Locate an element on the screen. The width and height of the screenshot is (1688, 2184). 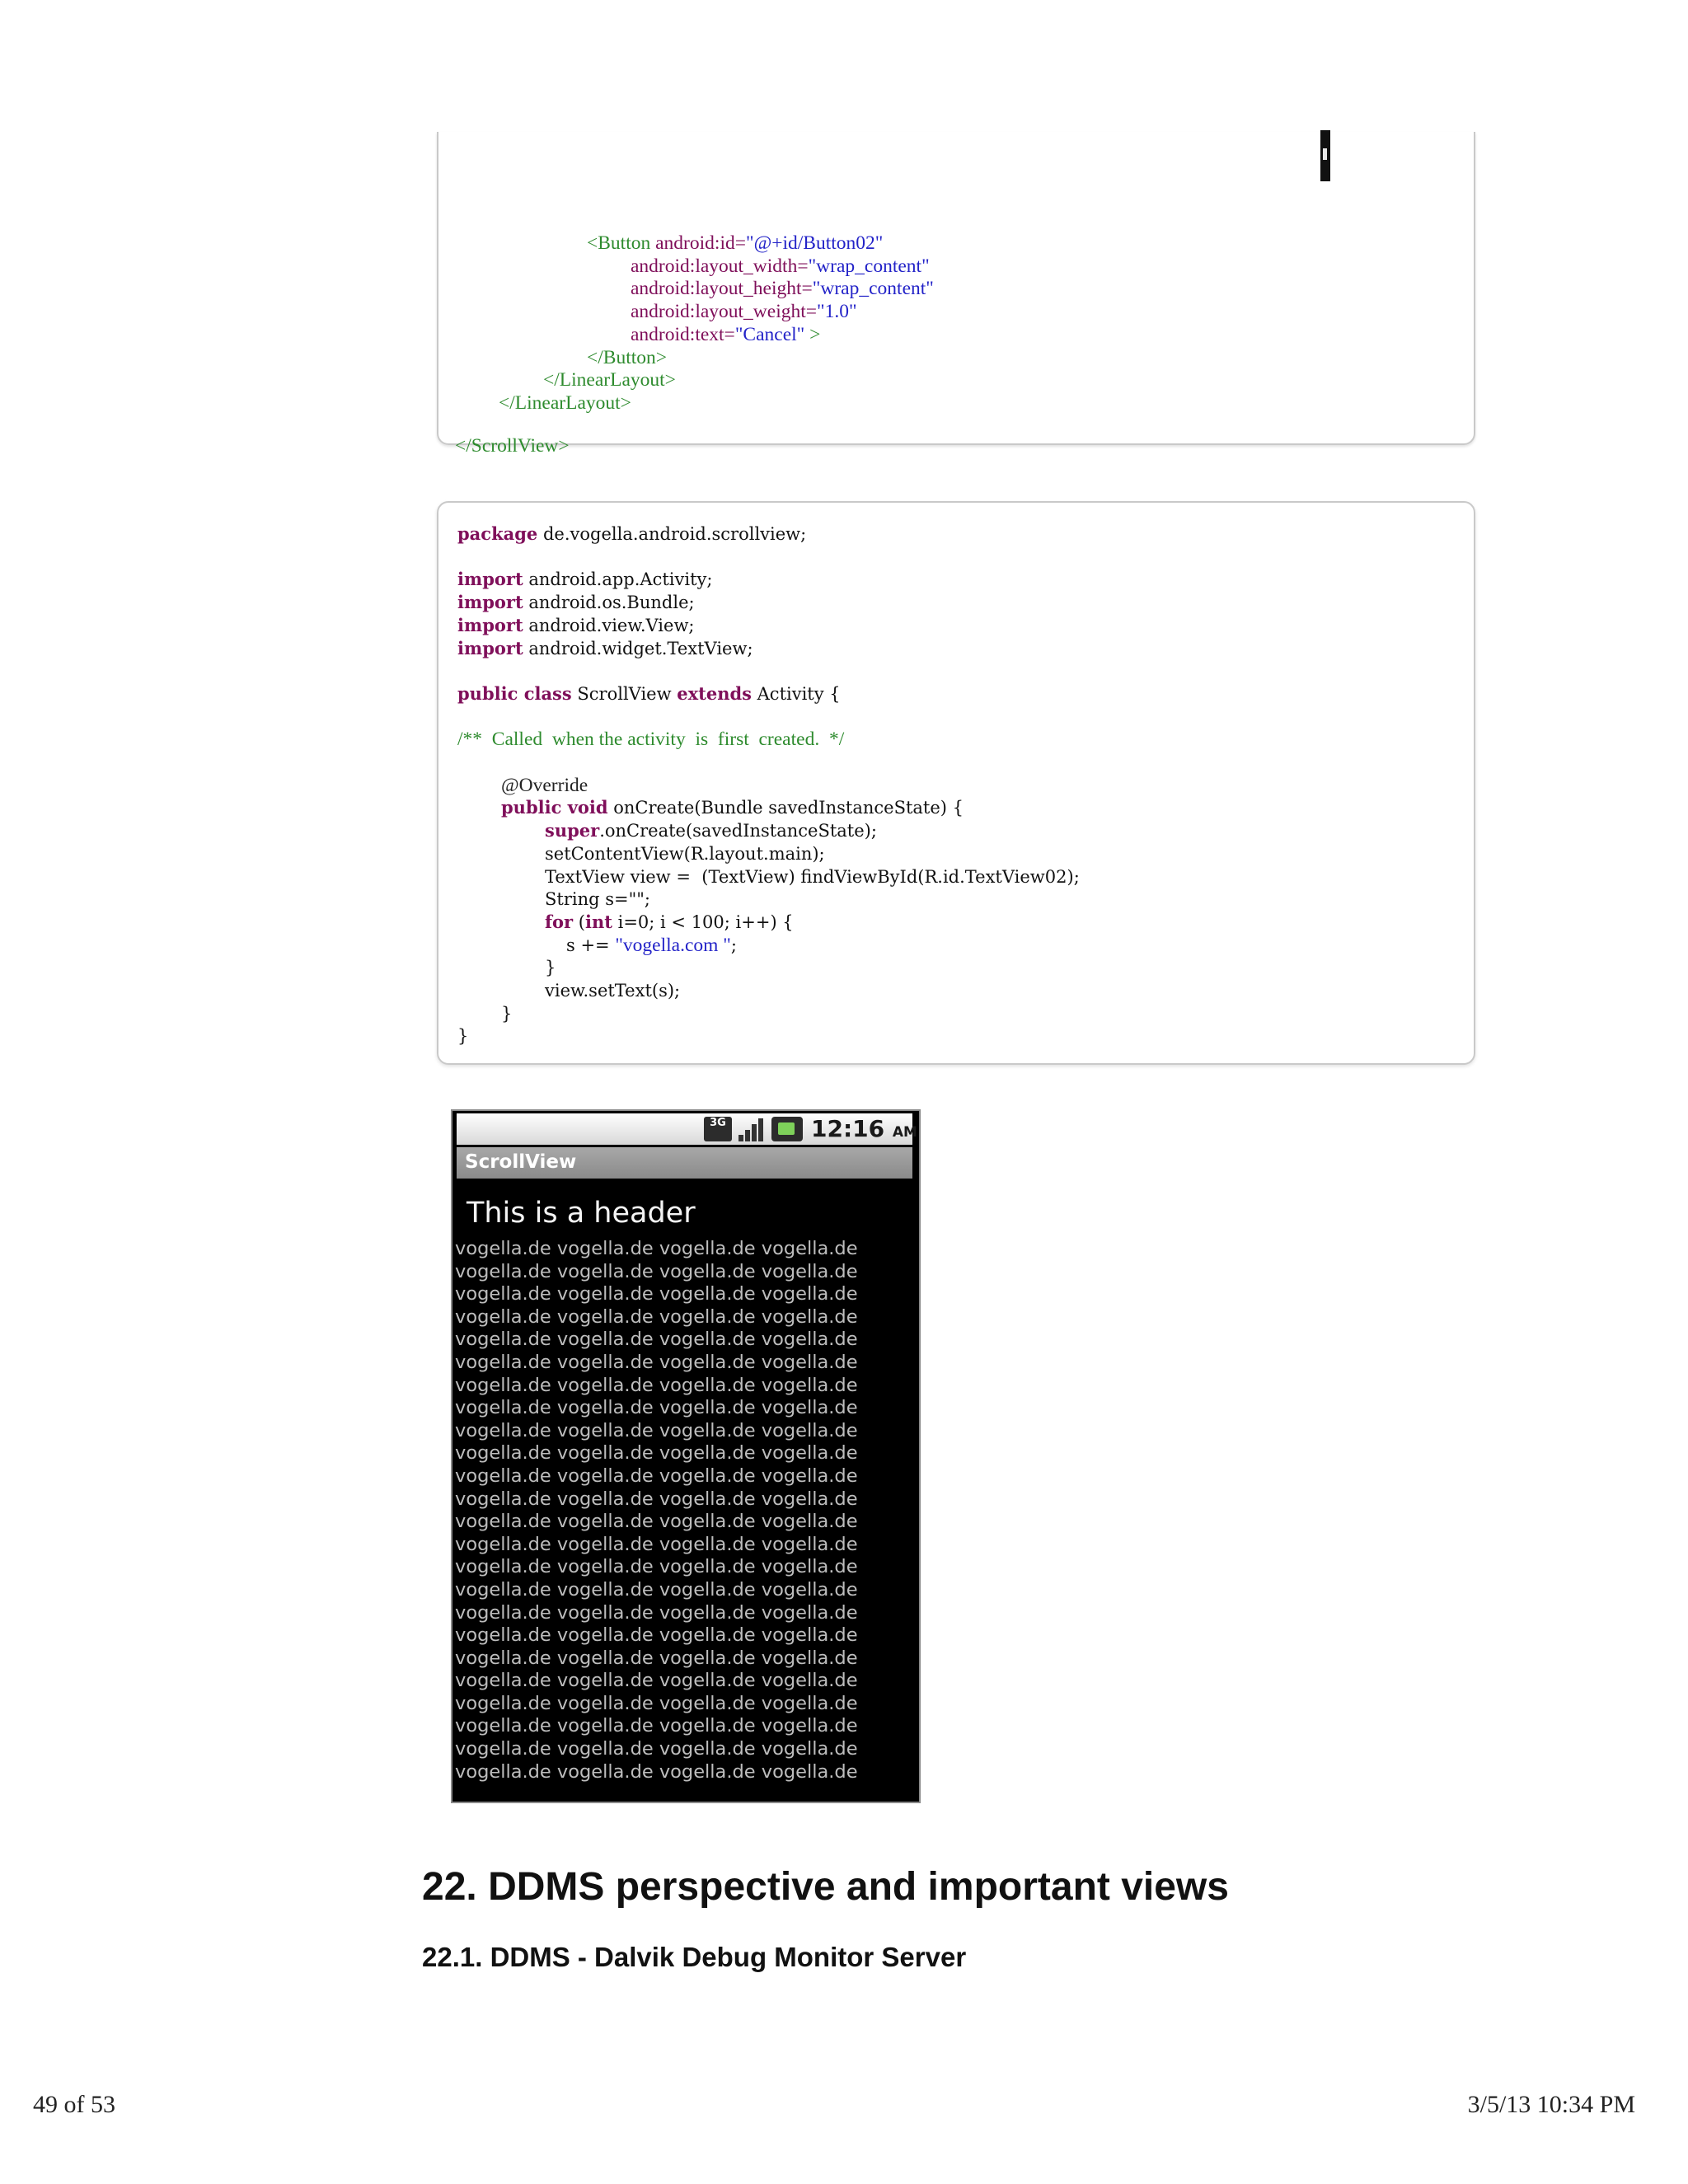
java-token: Activity { is located at coordinates (796, 693).